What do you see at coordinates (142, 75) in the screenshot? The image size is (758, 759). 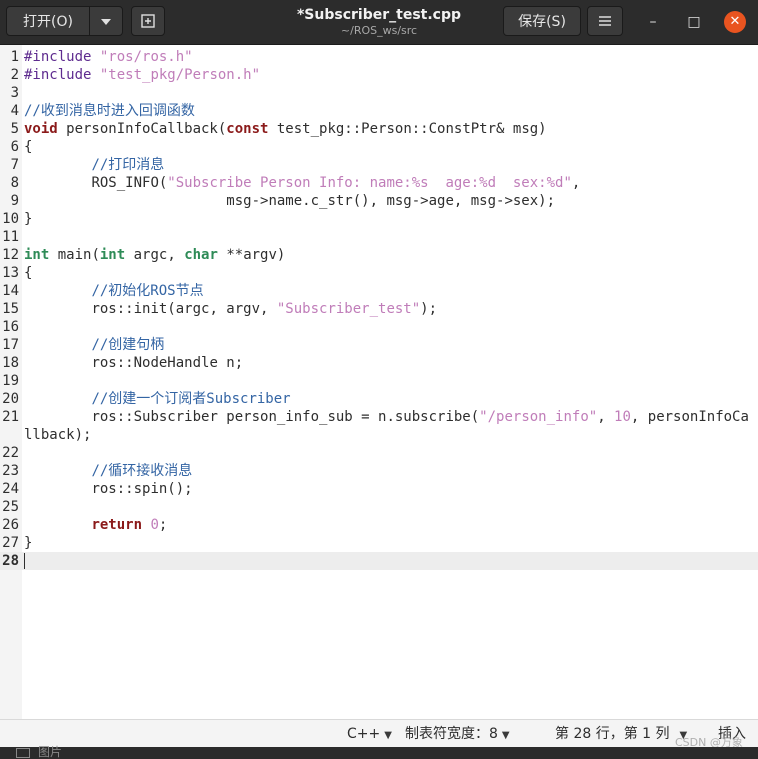 I see `line-text: #include "test_pkg/Person.h"` at bounding box center [142, 75].